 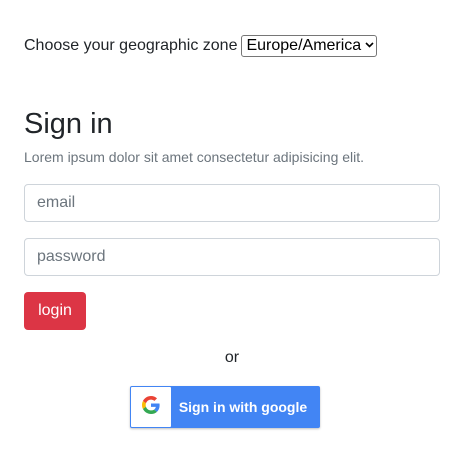 I want to click on chevron-down-icon, so click(x=369, y=46).